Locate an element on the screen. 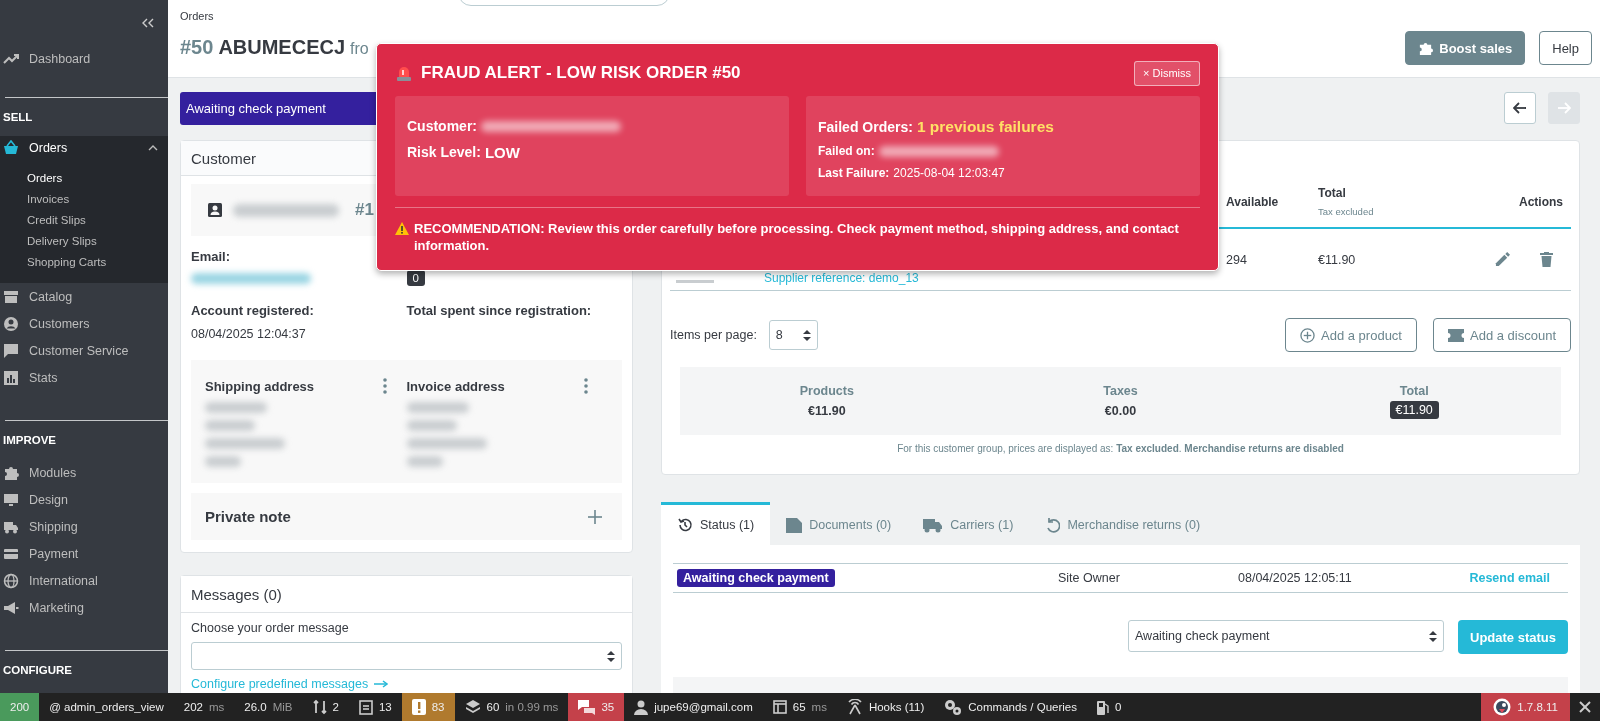 The width and height of the screenshot is (1600, 721). sidebar-item: Catalog is located at coordinates (84, 296).